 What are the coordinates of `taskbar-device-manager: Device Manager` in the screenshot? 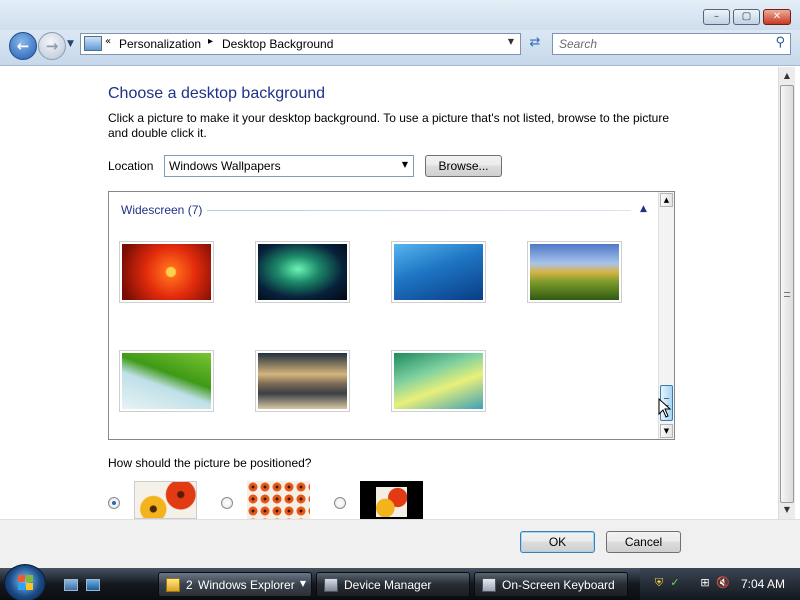 It's located at (393, 584).